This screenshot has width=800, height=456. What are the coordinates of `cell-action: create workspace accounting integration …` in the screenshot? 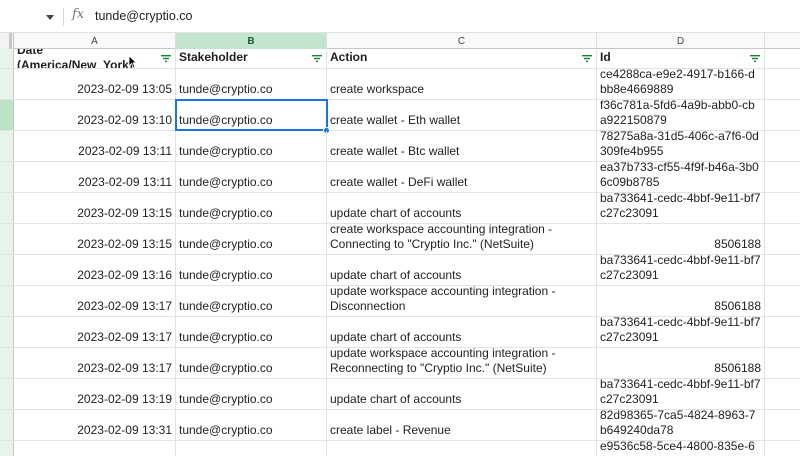 It's located at (462, 239).